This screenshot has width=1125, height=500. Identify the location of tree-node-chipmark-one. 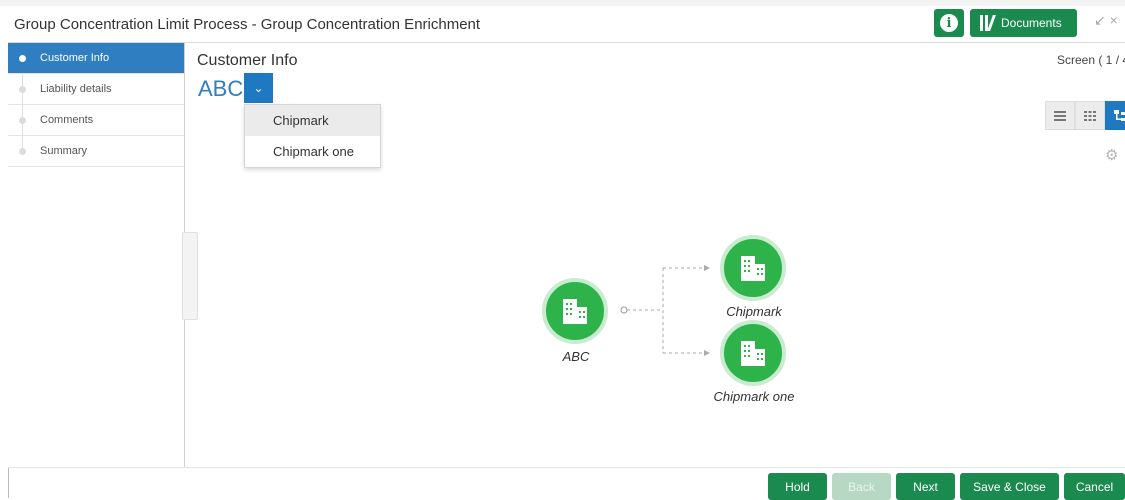
(753, 353).